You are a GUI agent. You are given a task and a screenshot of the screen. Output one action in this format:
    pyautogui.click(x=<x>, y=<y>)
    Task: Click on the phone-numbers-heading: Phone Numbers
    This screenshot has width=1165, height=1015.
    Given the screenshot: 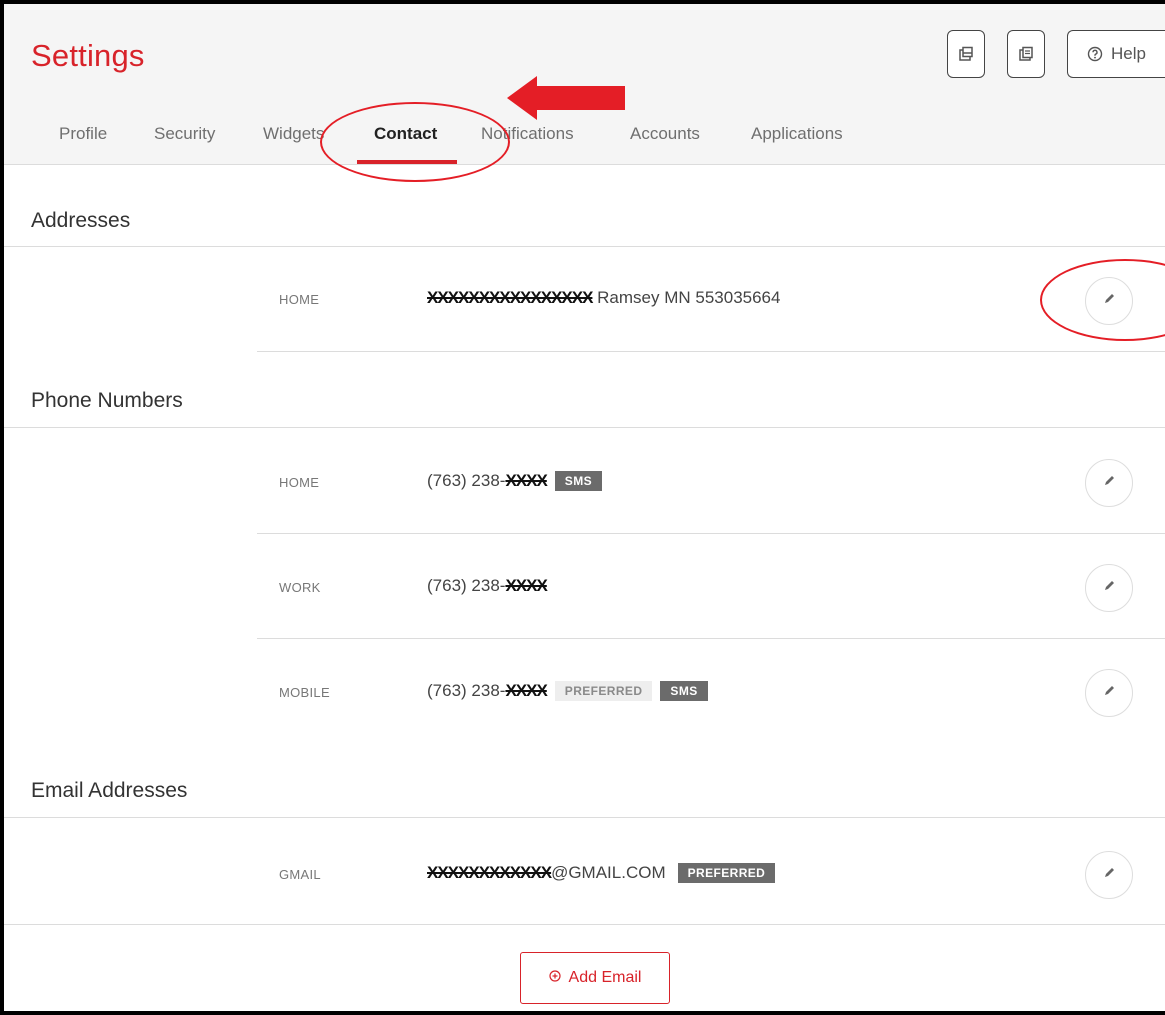 What is the action you would take?
    pyautogui.click(x=107, y=400)
    